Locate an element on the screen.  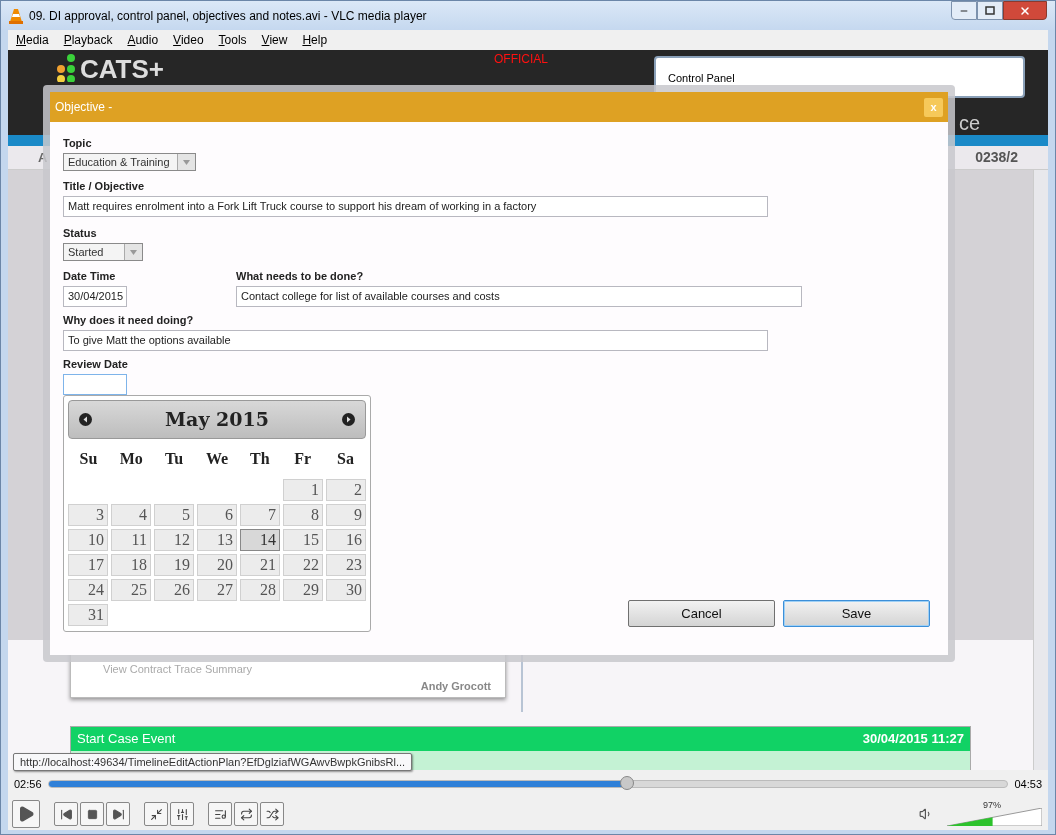
next-button is located at coordinates (118, 814).